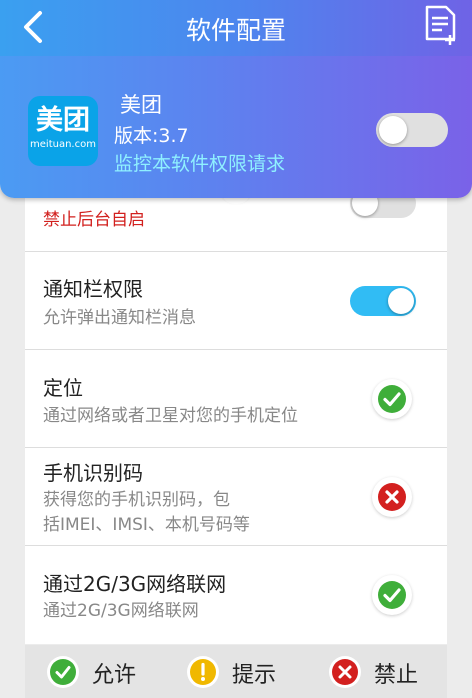 This screenshot has width=472, height=698. Describe the element at coordinates (203, 672) in the screenshot. I see `exclamation-circle-icon` at that location.